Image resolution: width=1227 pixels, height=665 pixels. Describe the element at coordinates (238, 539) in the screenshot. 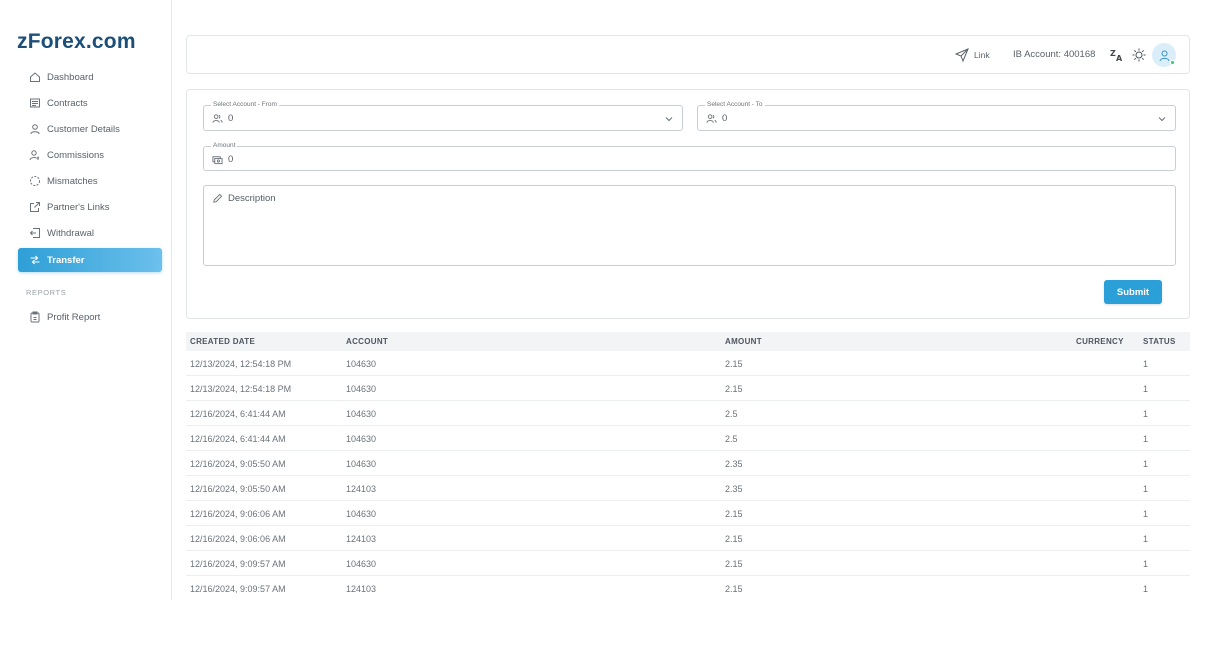

I see `cell-date: 12/16/2024, 9:06:06 AM` at that location.